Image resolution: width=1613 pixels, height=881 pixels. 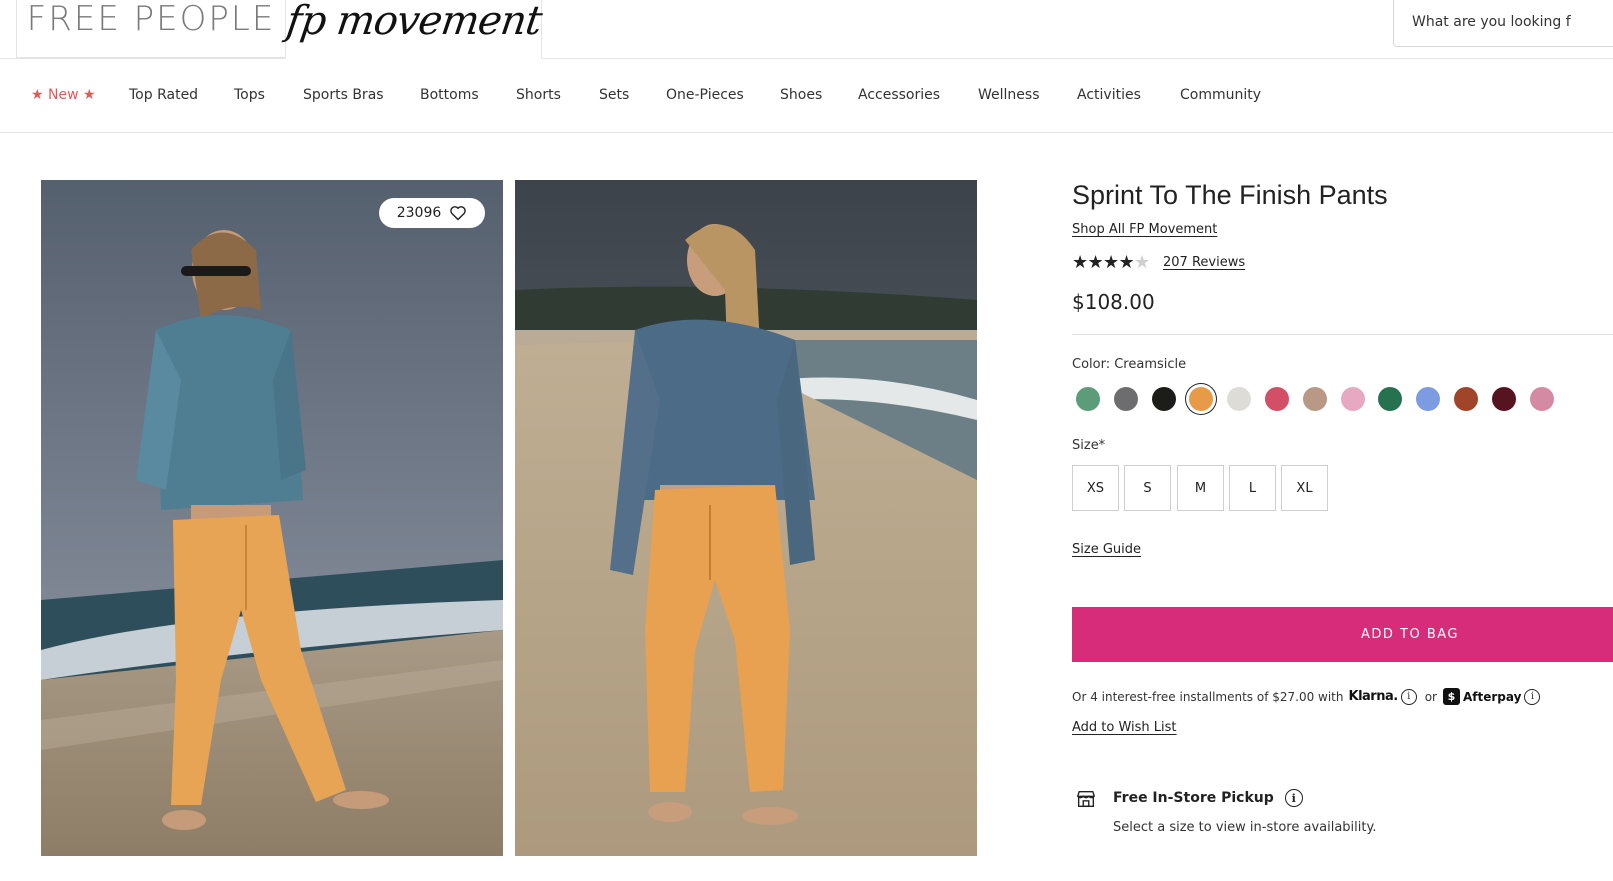 I want to click on add-to-wish-list-link: Add to Wish List, so click(x=1124, y=727).